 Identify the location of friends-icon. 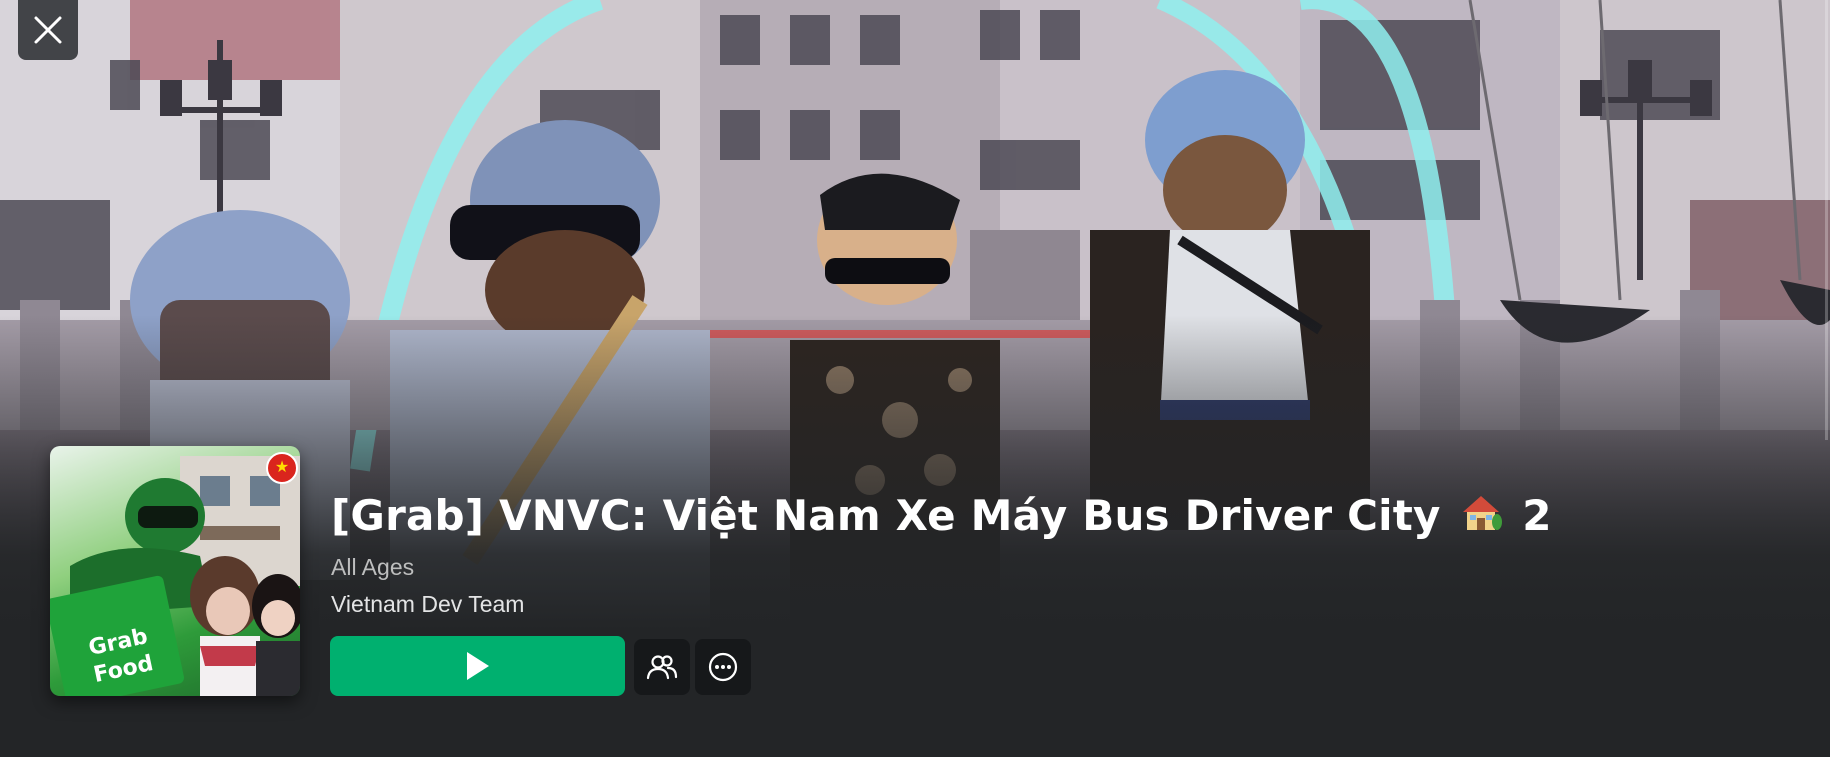
(662, 667).